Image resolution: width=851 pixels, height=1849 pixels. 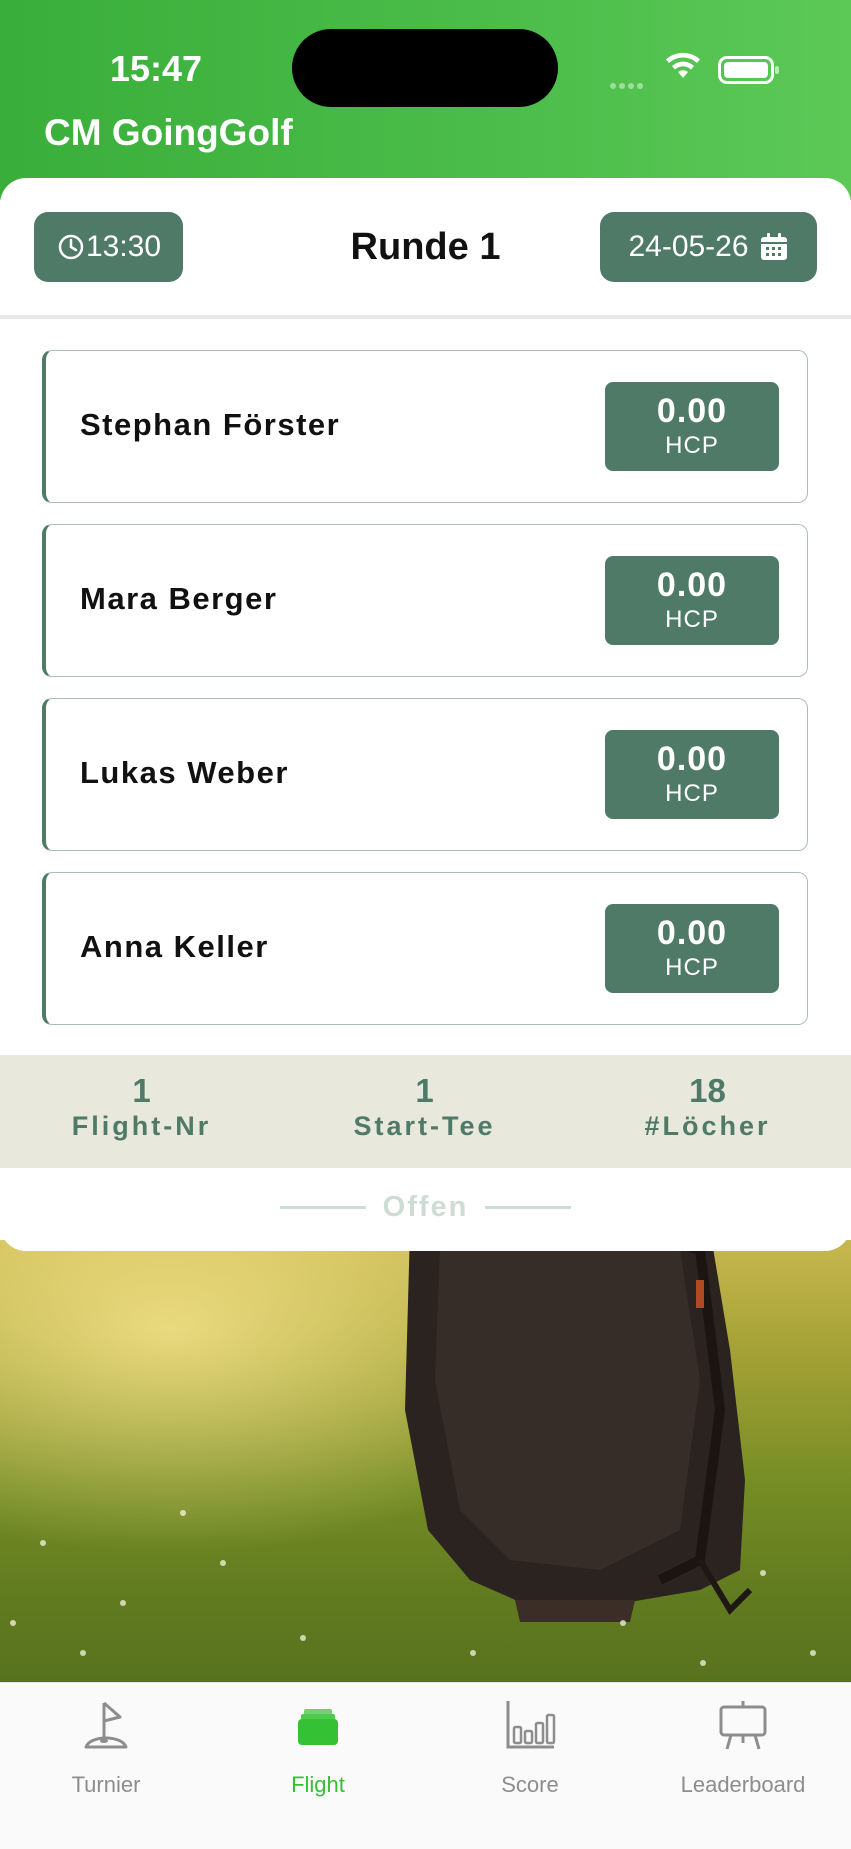 What do you see at coordinates (531, 1725) in the screenshot?
I see `bar-chart-icon` at bounding box center [531, 1725].